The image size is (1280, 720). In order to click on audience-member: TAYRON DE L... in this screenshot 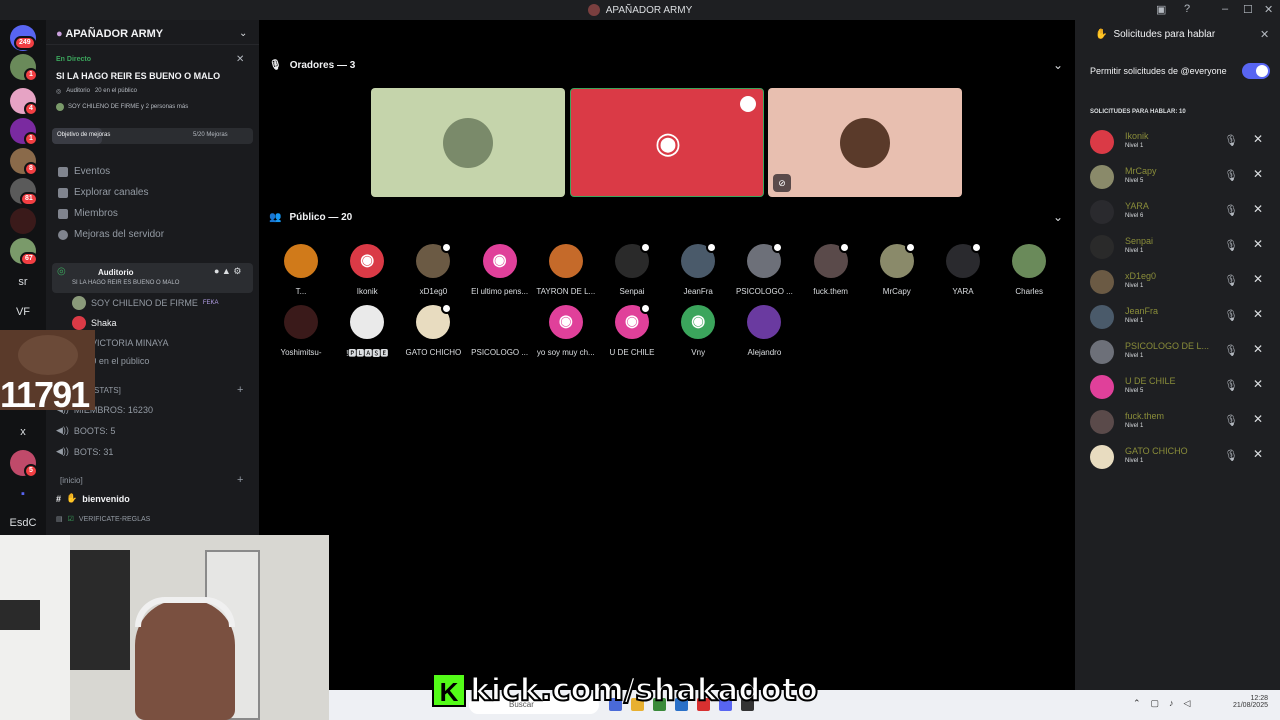, I will do `click(566, 270)`.